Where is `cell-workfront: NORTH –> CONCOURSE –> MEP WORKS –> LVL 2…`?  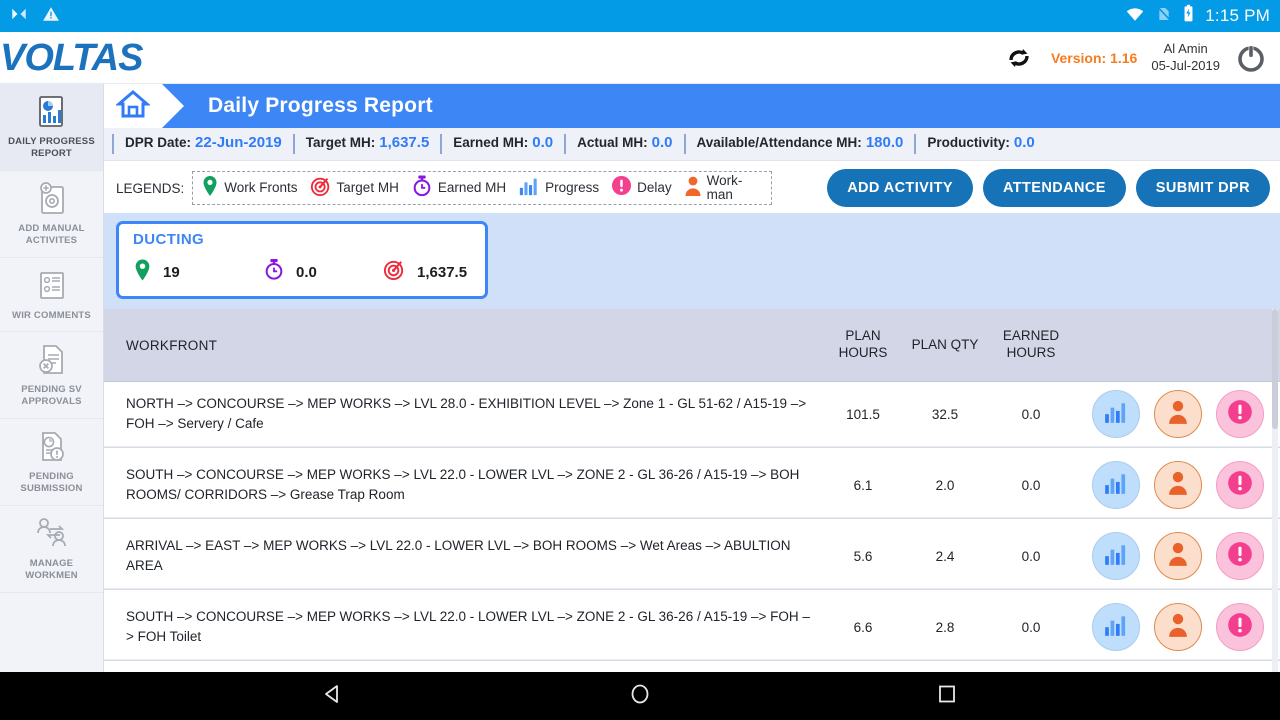 cell-workfront: NORTH –> CONCOURSE –> MEP WORKS –> LVL 2… is located at coordinates (466, 413).